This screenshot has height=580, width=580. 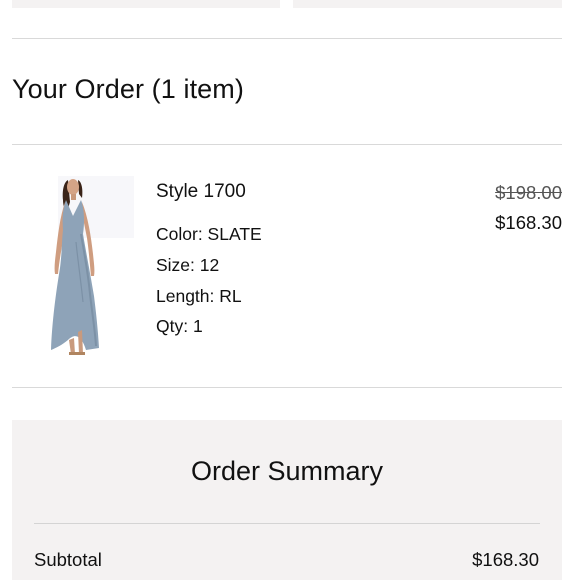 What do you see at coordinates (179, 326) in the screenshot?
I see `product-quantity: Qty: 1` at bounding box center [179, 326].